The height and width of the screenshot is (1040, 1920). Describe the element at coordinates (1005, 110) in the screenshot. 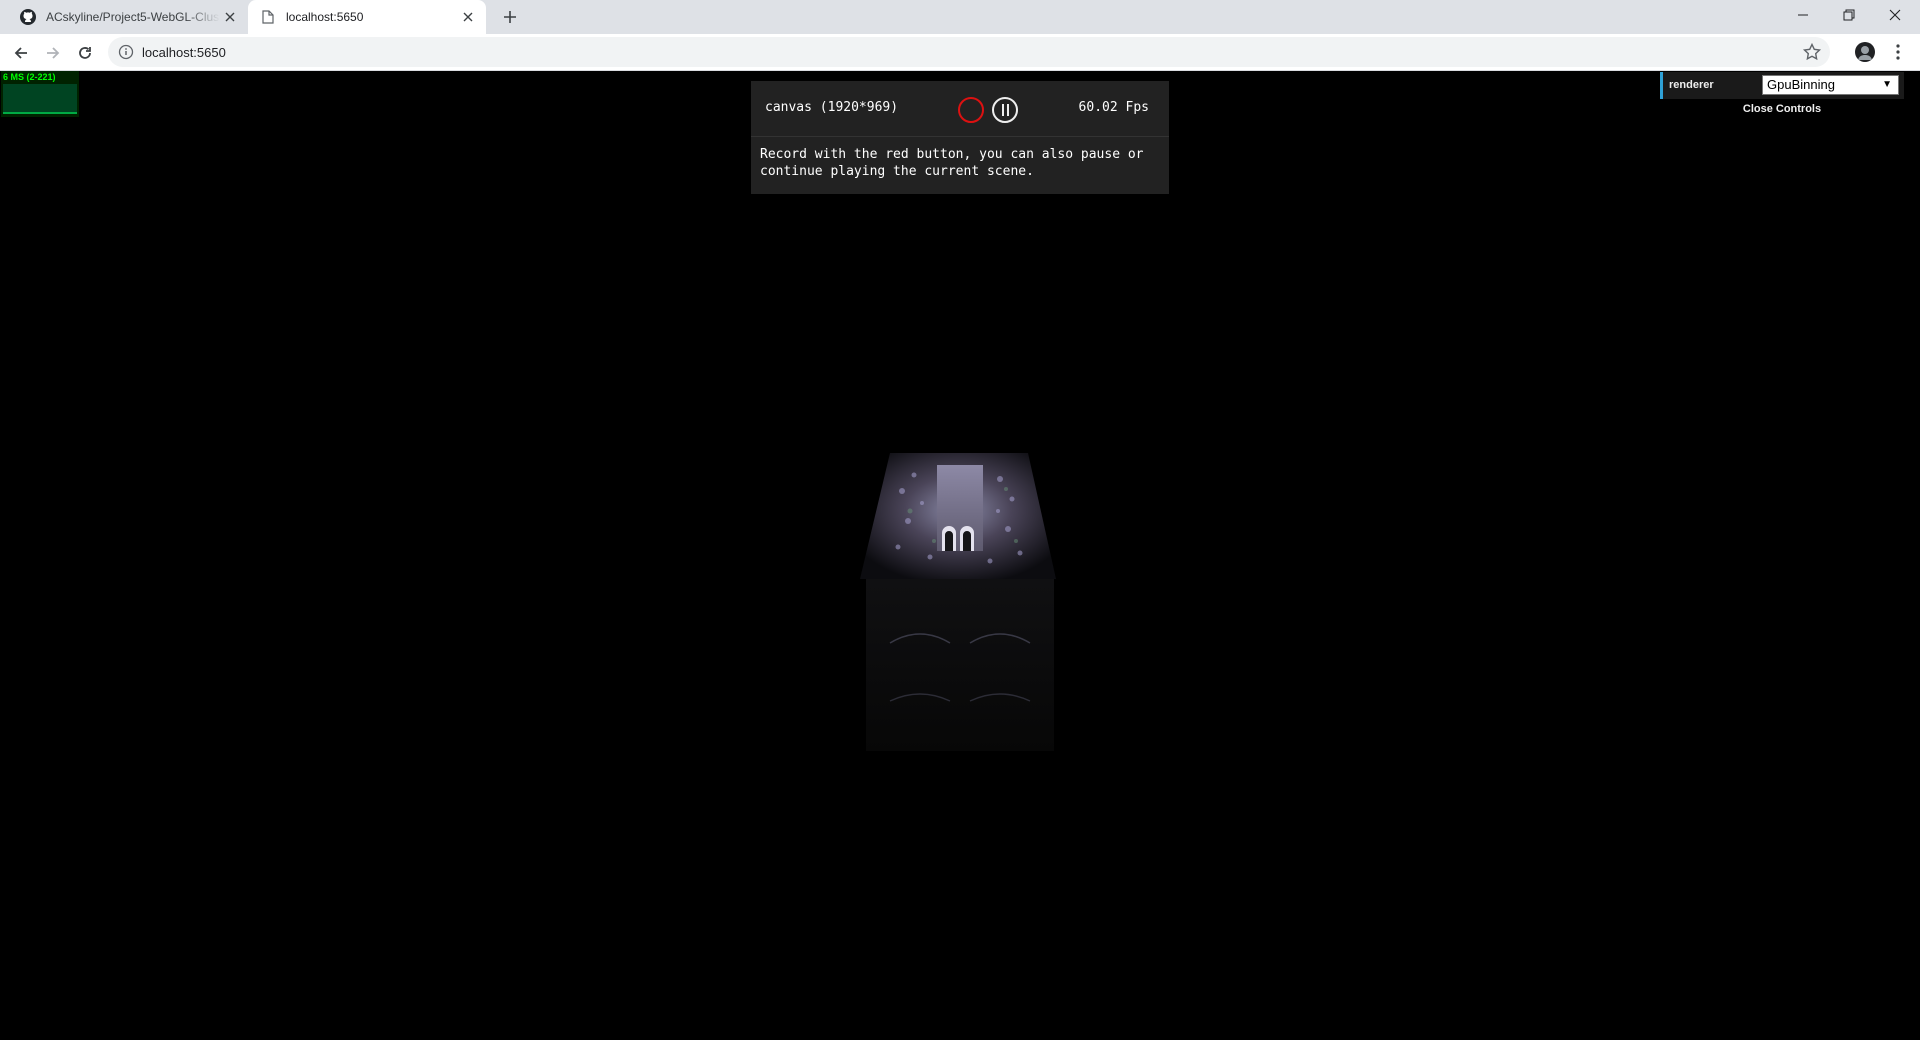

I see `pause-button` at that location.